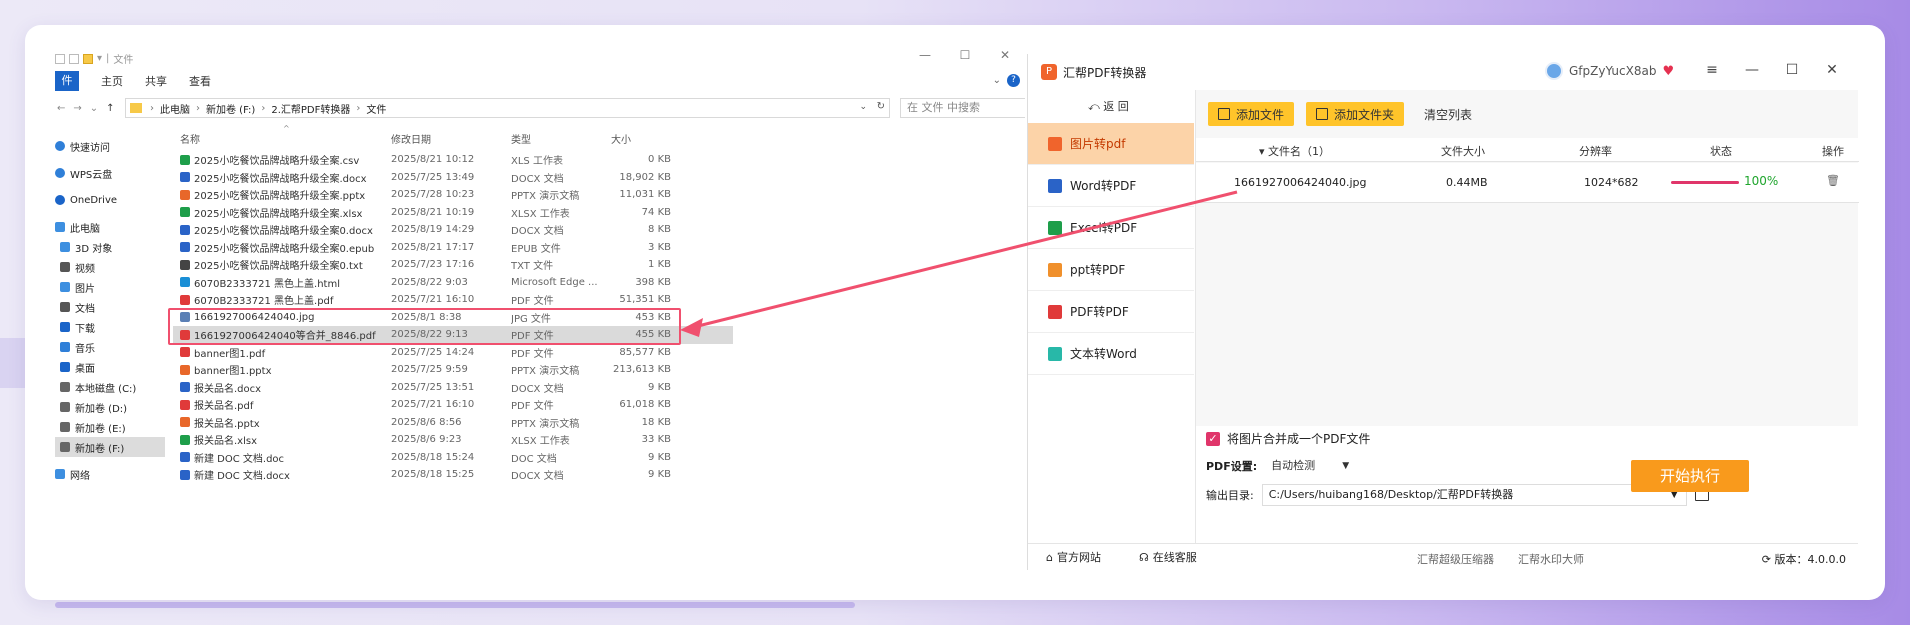  What do you see at coordinates (1310, 466) in the screenshot?
I see `pdf-setting-select: 自动检测 ▼` at bounding box center [1310, 466].